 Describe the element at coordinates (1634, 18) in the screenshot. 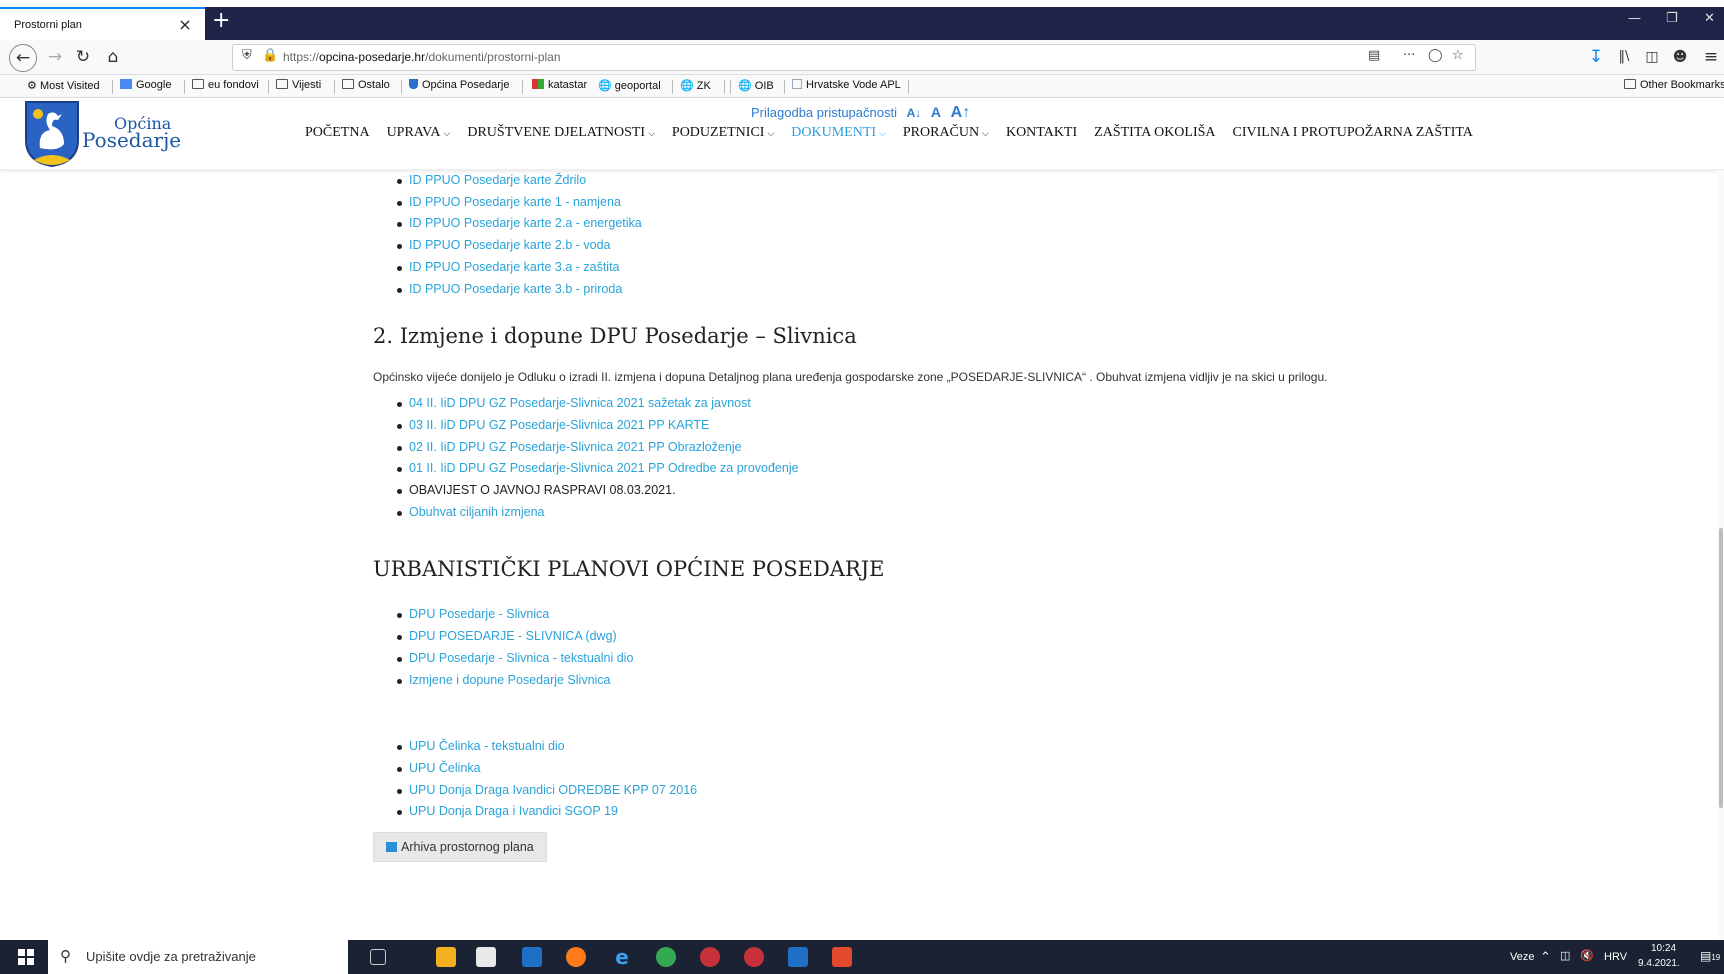

I see `minimize-icon: —` at that location.